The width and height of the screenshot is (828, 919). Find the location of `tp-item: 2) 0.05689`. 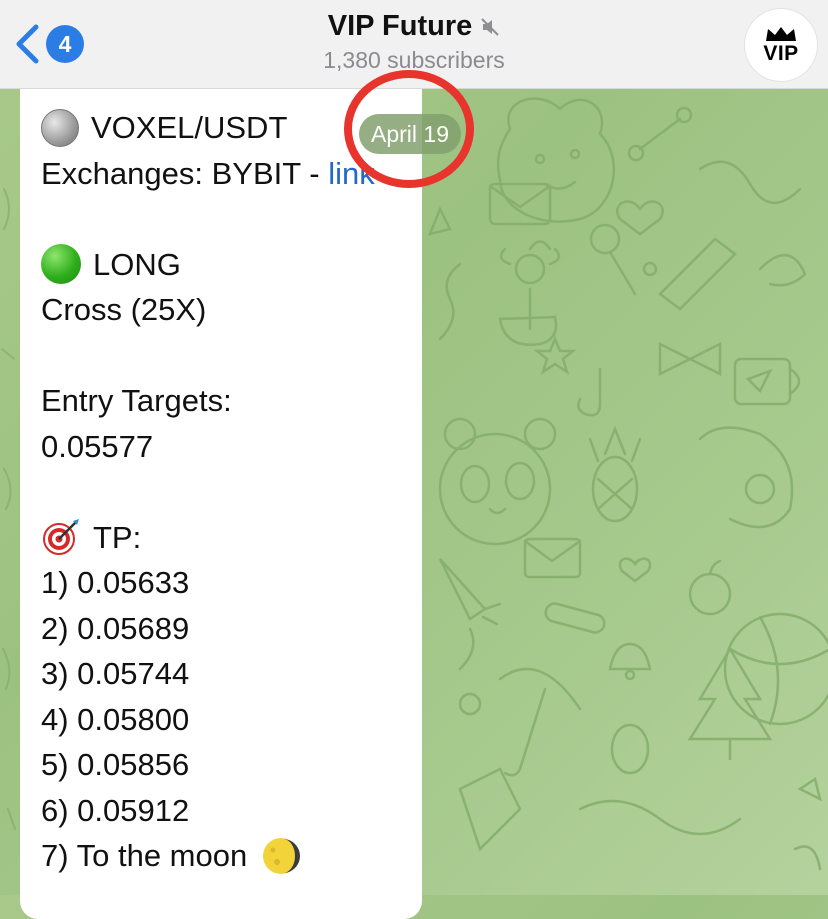

tp-item: 2) 0.05689 is located at coordinates (115, 628).